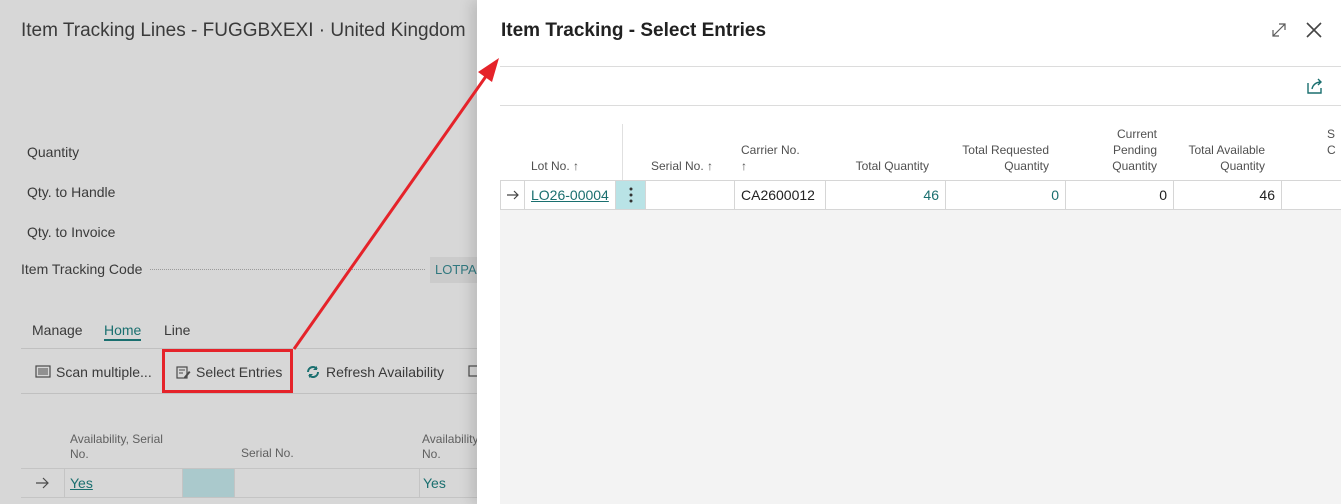 The width and height of the screenshot is (1341, 504). What do you see at coordinates (395, 204) in the screenshot?
I see `annotation-arrow` at bounding box center [395, 204].